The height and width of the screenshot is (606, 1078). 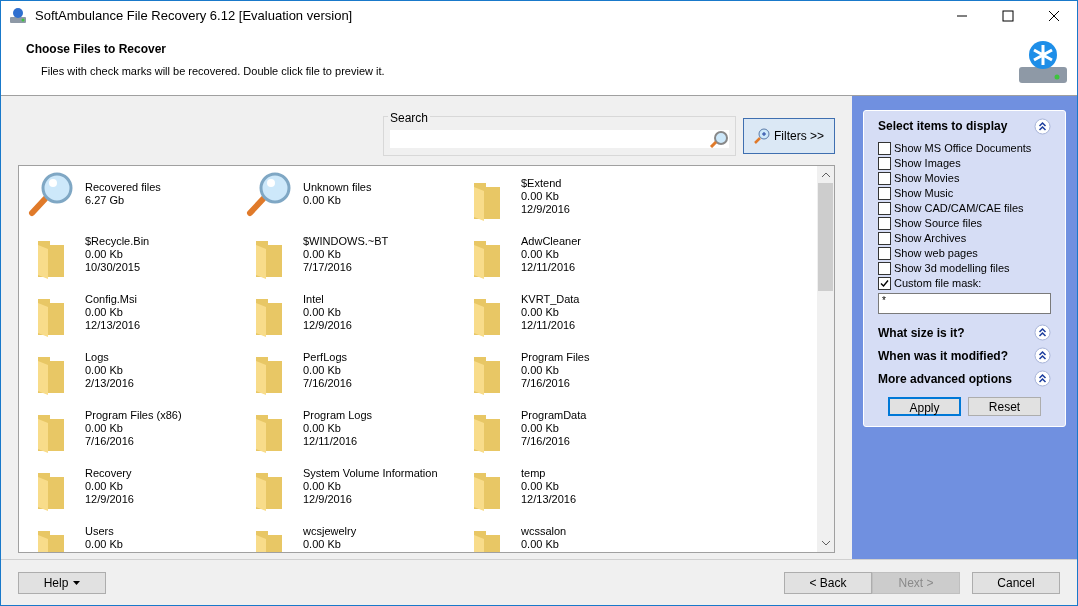 What do you see at coordinates (762, 136) in the screenshot?
I see `zoom-in-icon` at bounding box center [762, 136].